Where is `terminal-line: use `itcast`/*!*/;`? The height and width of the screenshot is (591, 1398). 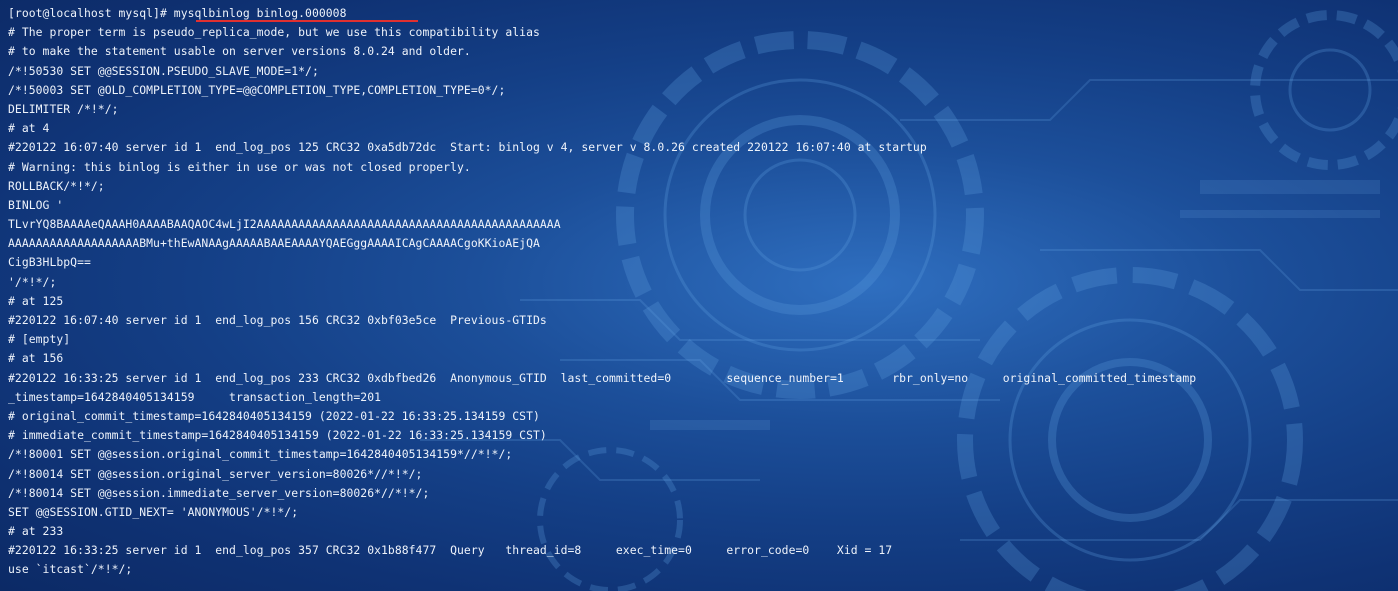 terminal-line: use `itcast`/*!*/; is located at coordinates (70, 569).